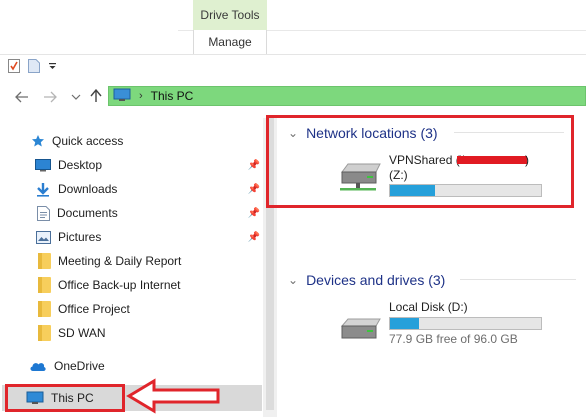  I want to click on forward-button, so click(50, 97).